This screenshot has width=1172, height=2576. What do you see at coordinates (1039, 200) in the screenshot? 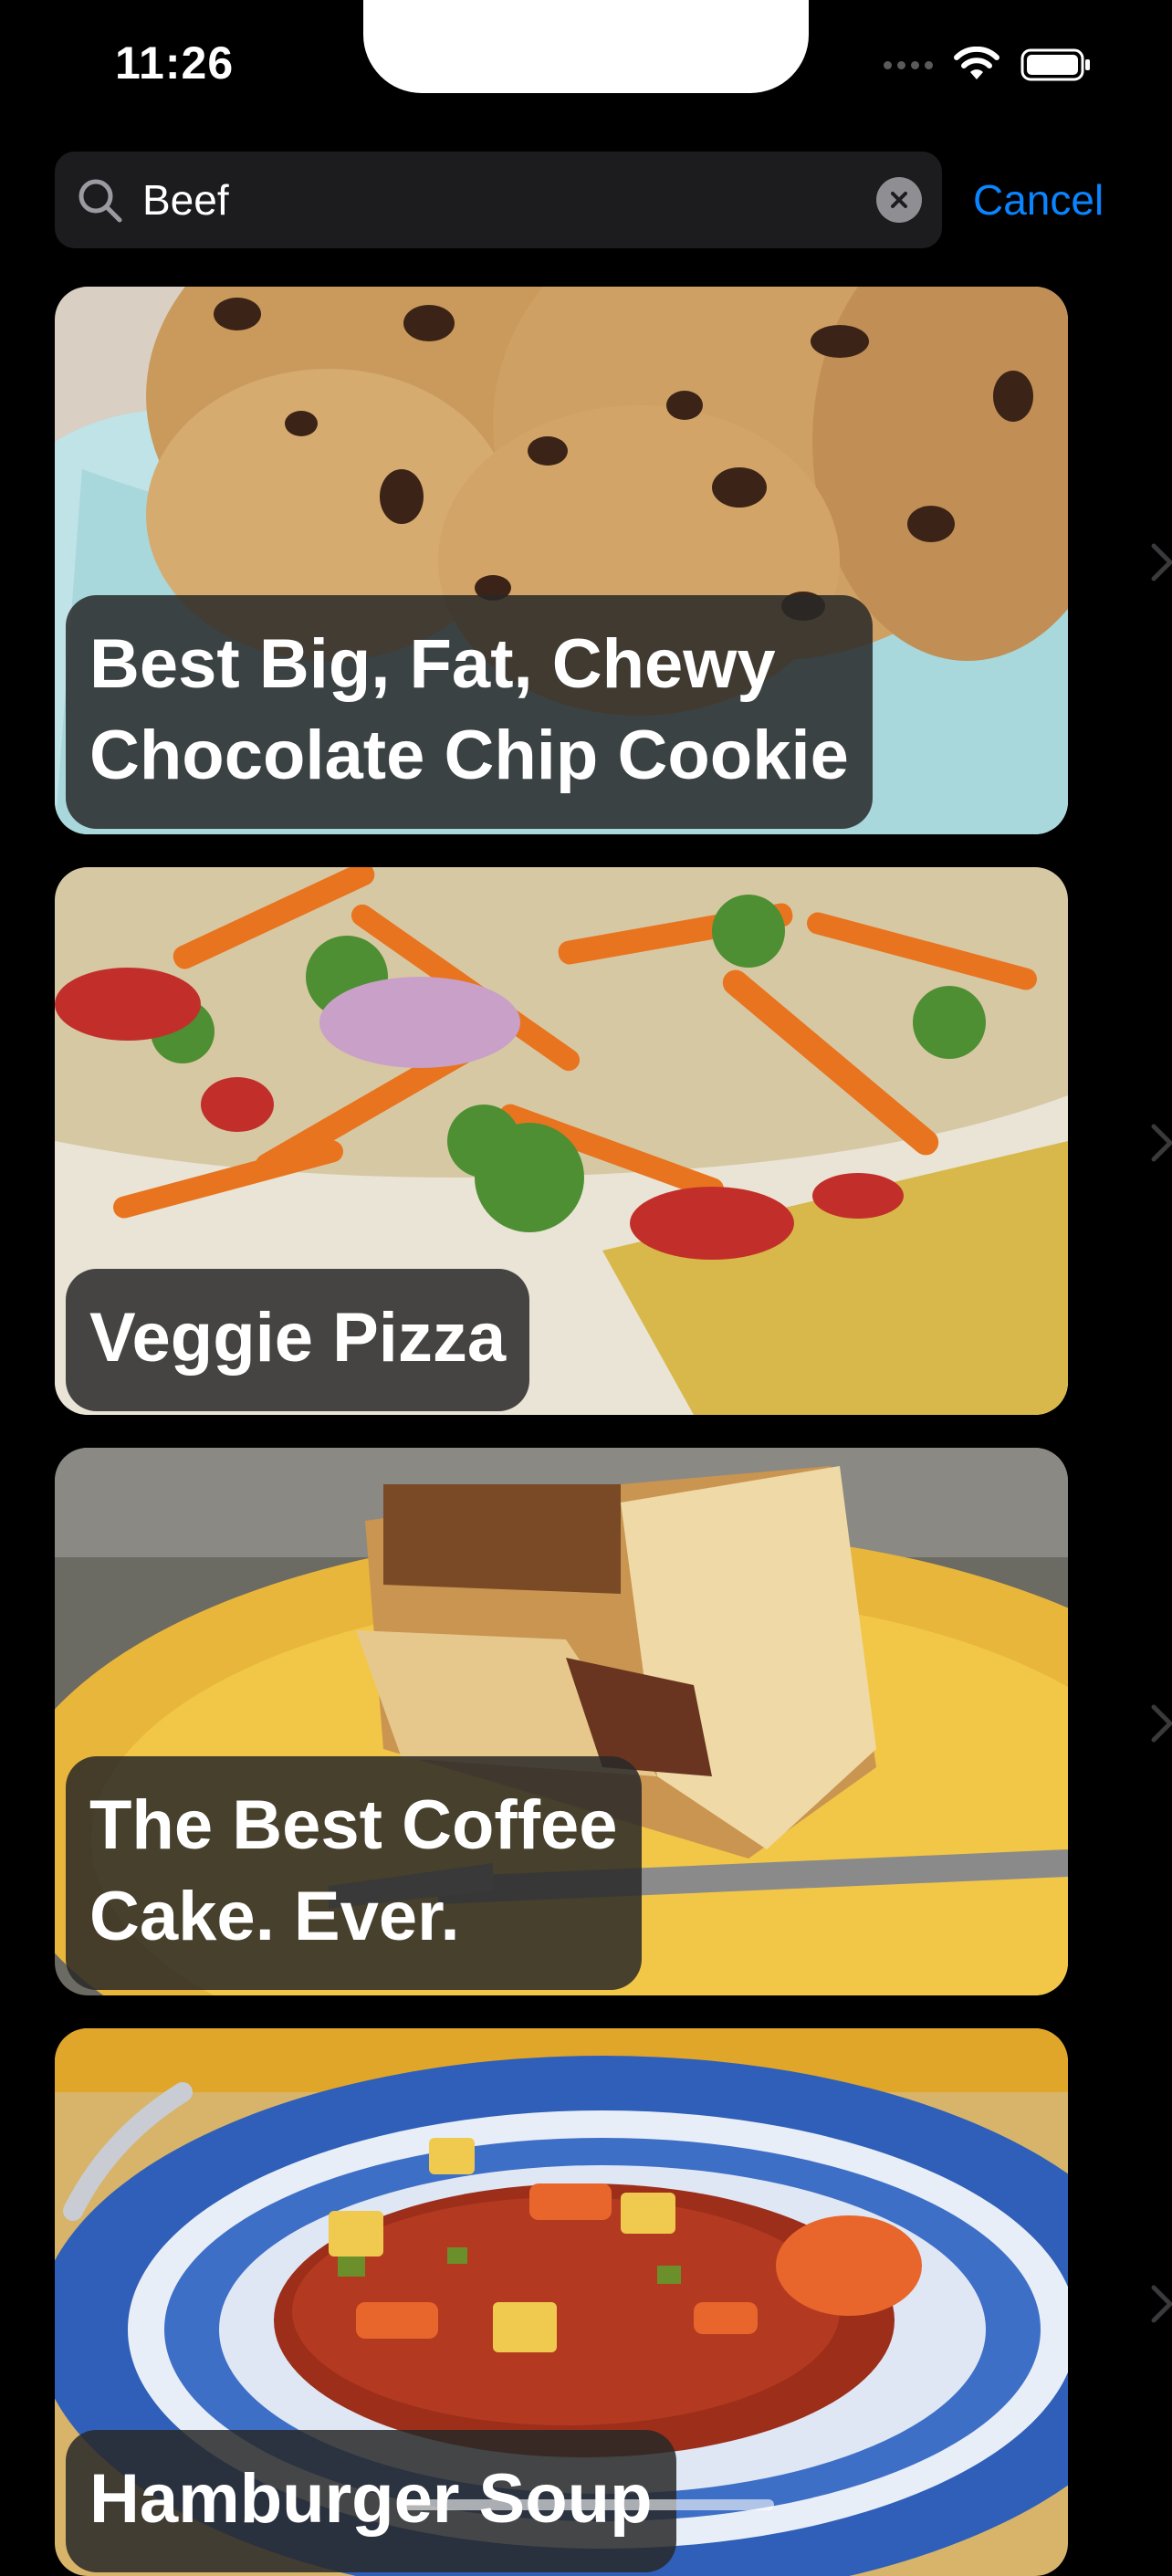
I see `cancel-button: Cancel` at bounding box center [1039, 200].